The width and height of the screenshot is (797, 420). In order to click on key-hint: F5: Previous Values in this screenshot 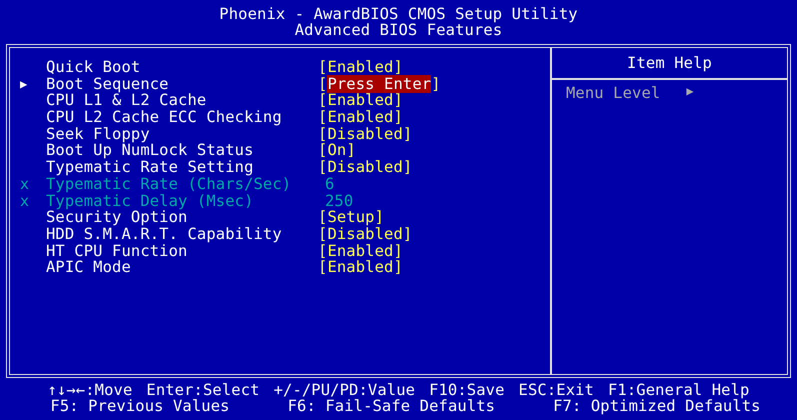, I will do `click(140, 406)`.